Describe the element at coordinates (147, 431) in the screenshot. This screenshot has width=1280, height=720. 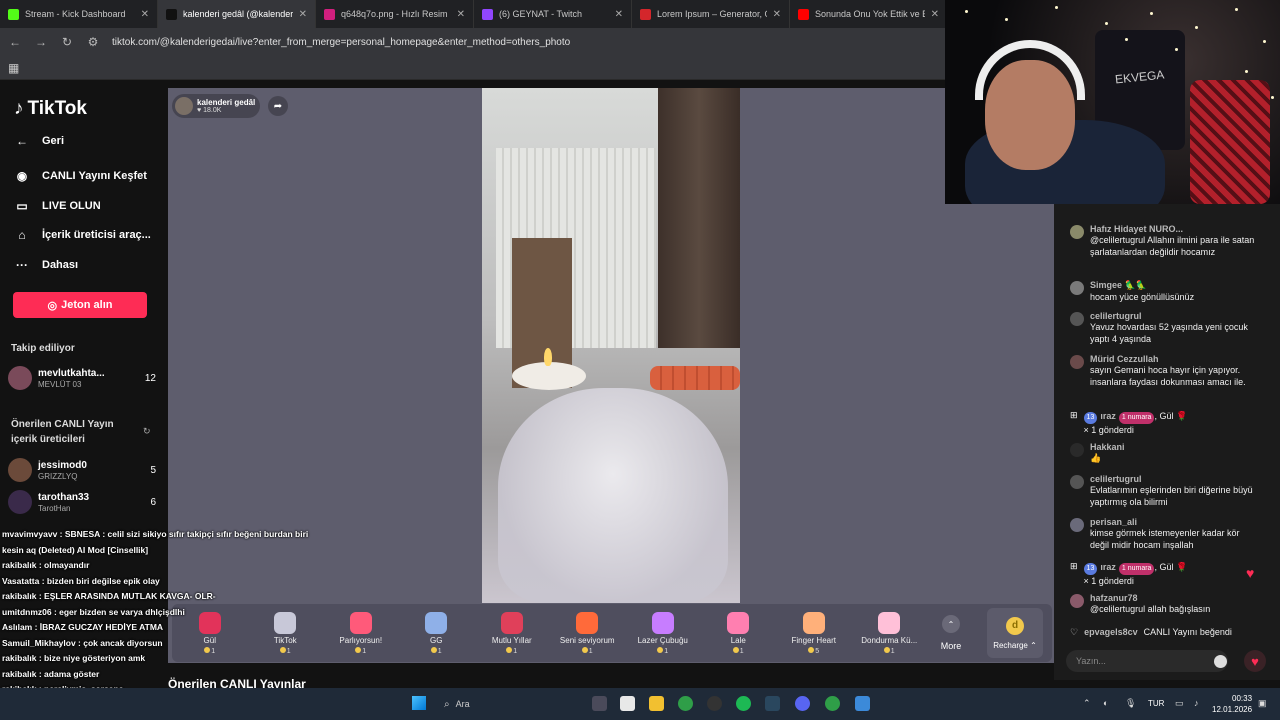
I see `refresh-icon: ↻` at that location.